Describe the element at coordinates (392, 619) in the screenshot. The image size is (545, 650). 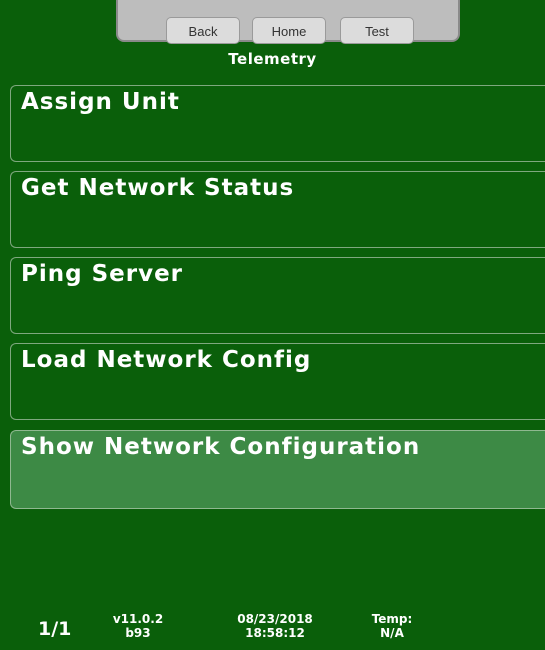
I see `temp-label: Temp:` at that location.